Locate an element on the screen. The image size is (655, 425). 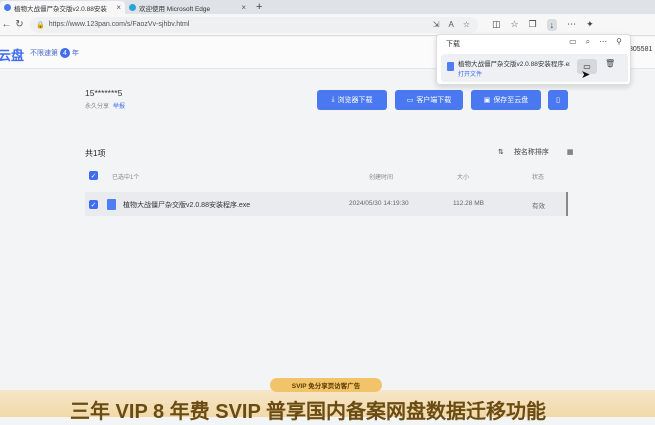
mobile-icon: ▯ is located at coordinates (558, 100).